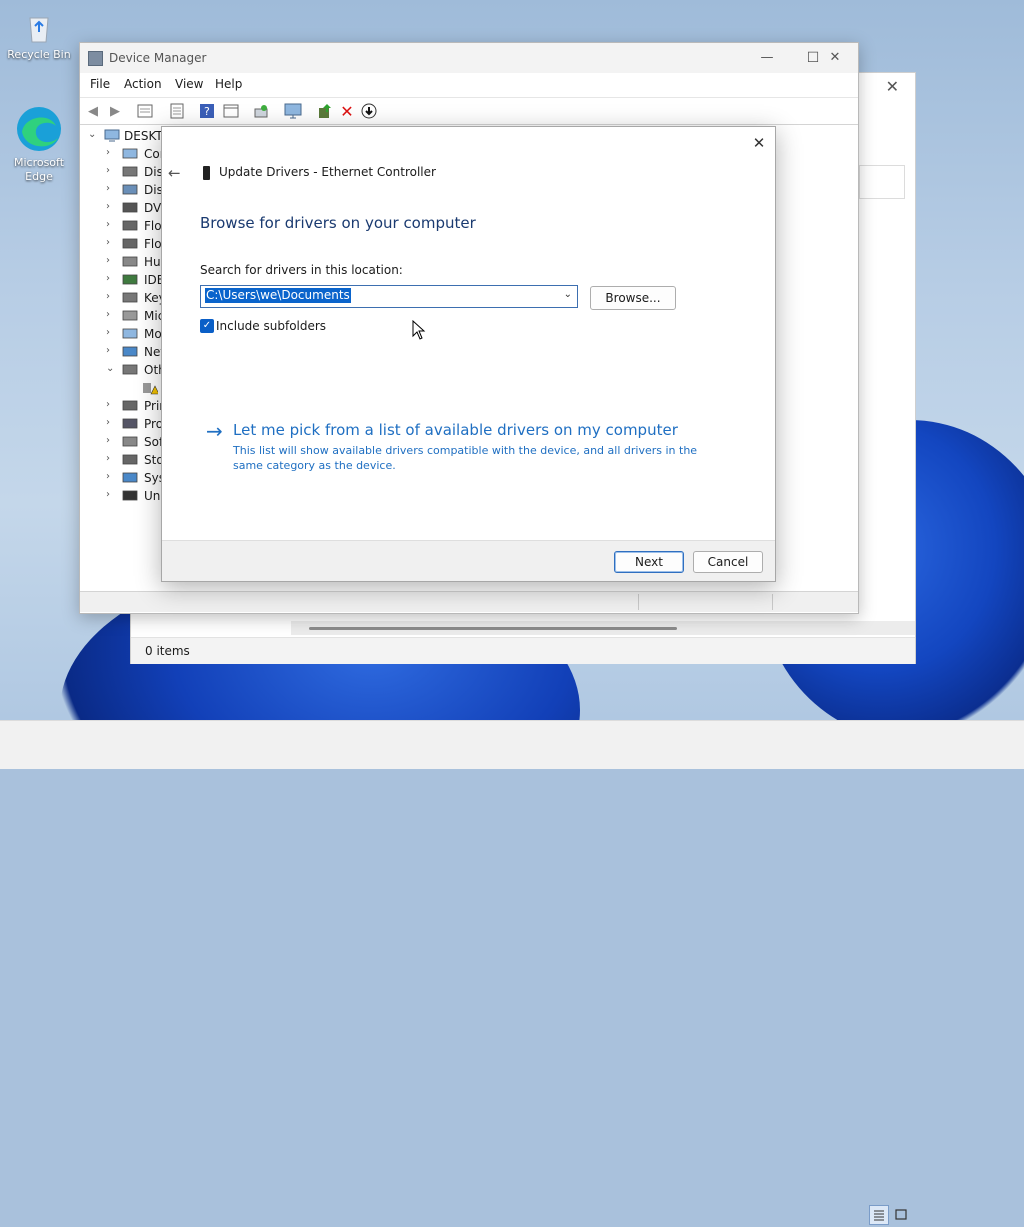 The width and height of the screenshot is (1024, 1227). Describe the element at coordinates (122, 478) in the screenshot. I see `tree-item: ›Syst` at that location.